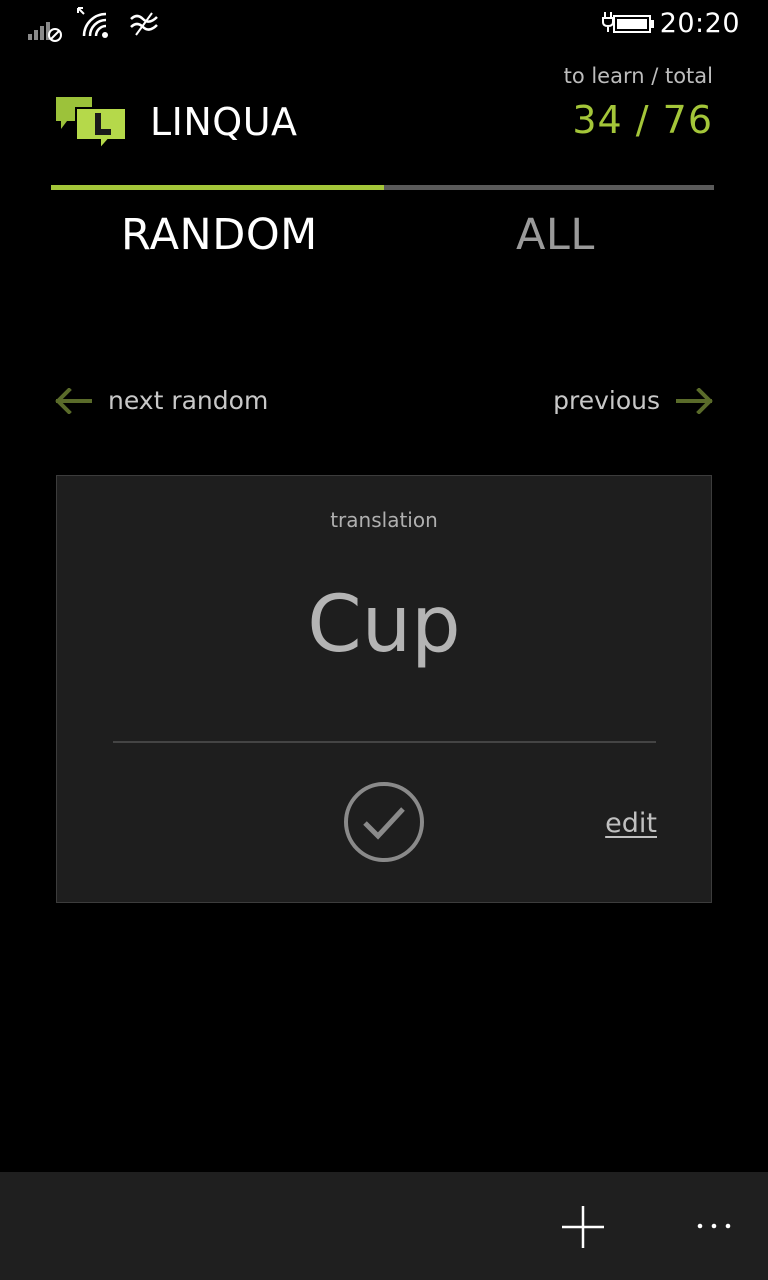  Describe the element at coordinates (638, 76) in the screenshot. I see `counter-label: to learn / total` at that location.